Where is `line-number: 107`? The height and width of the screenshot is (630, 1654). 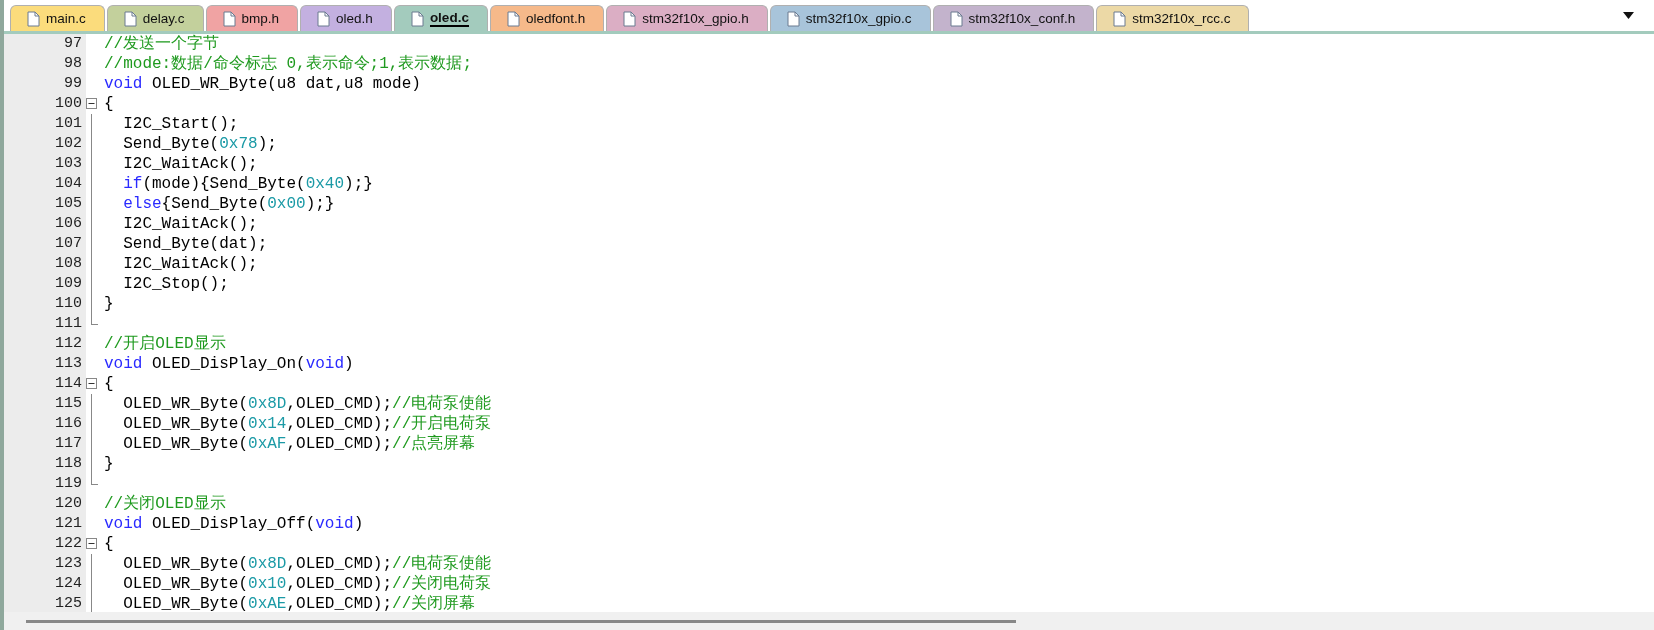
line-number: 107 is located at coordinates (68, 244).